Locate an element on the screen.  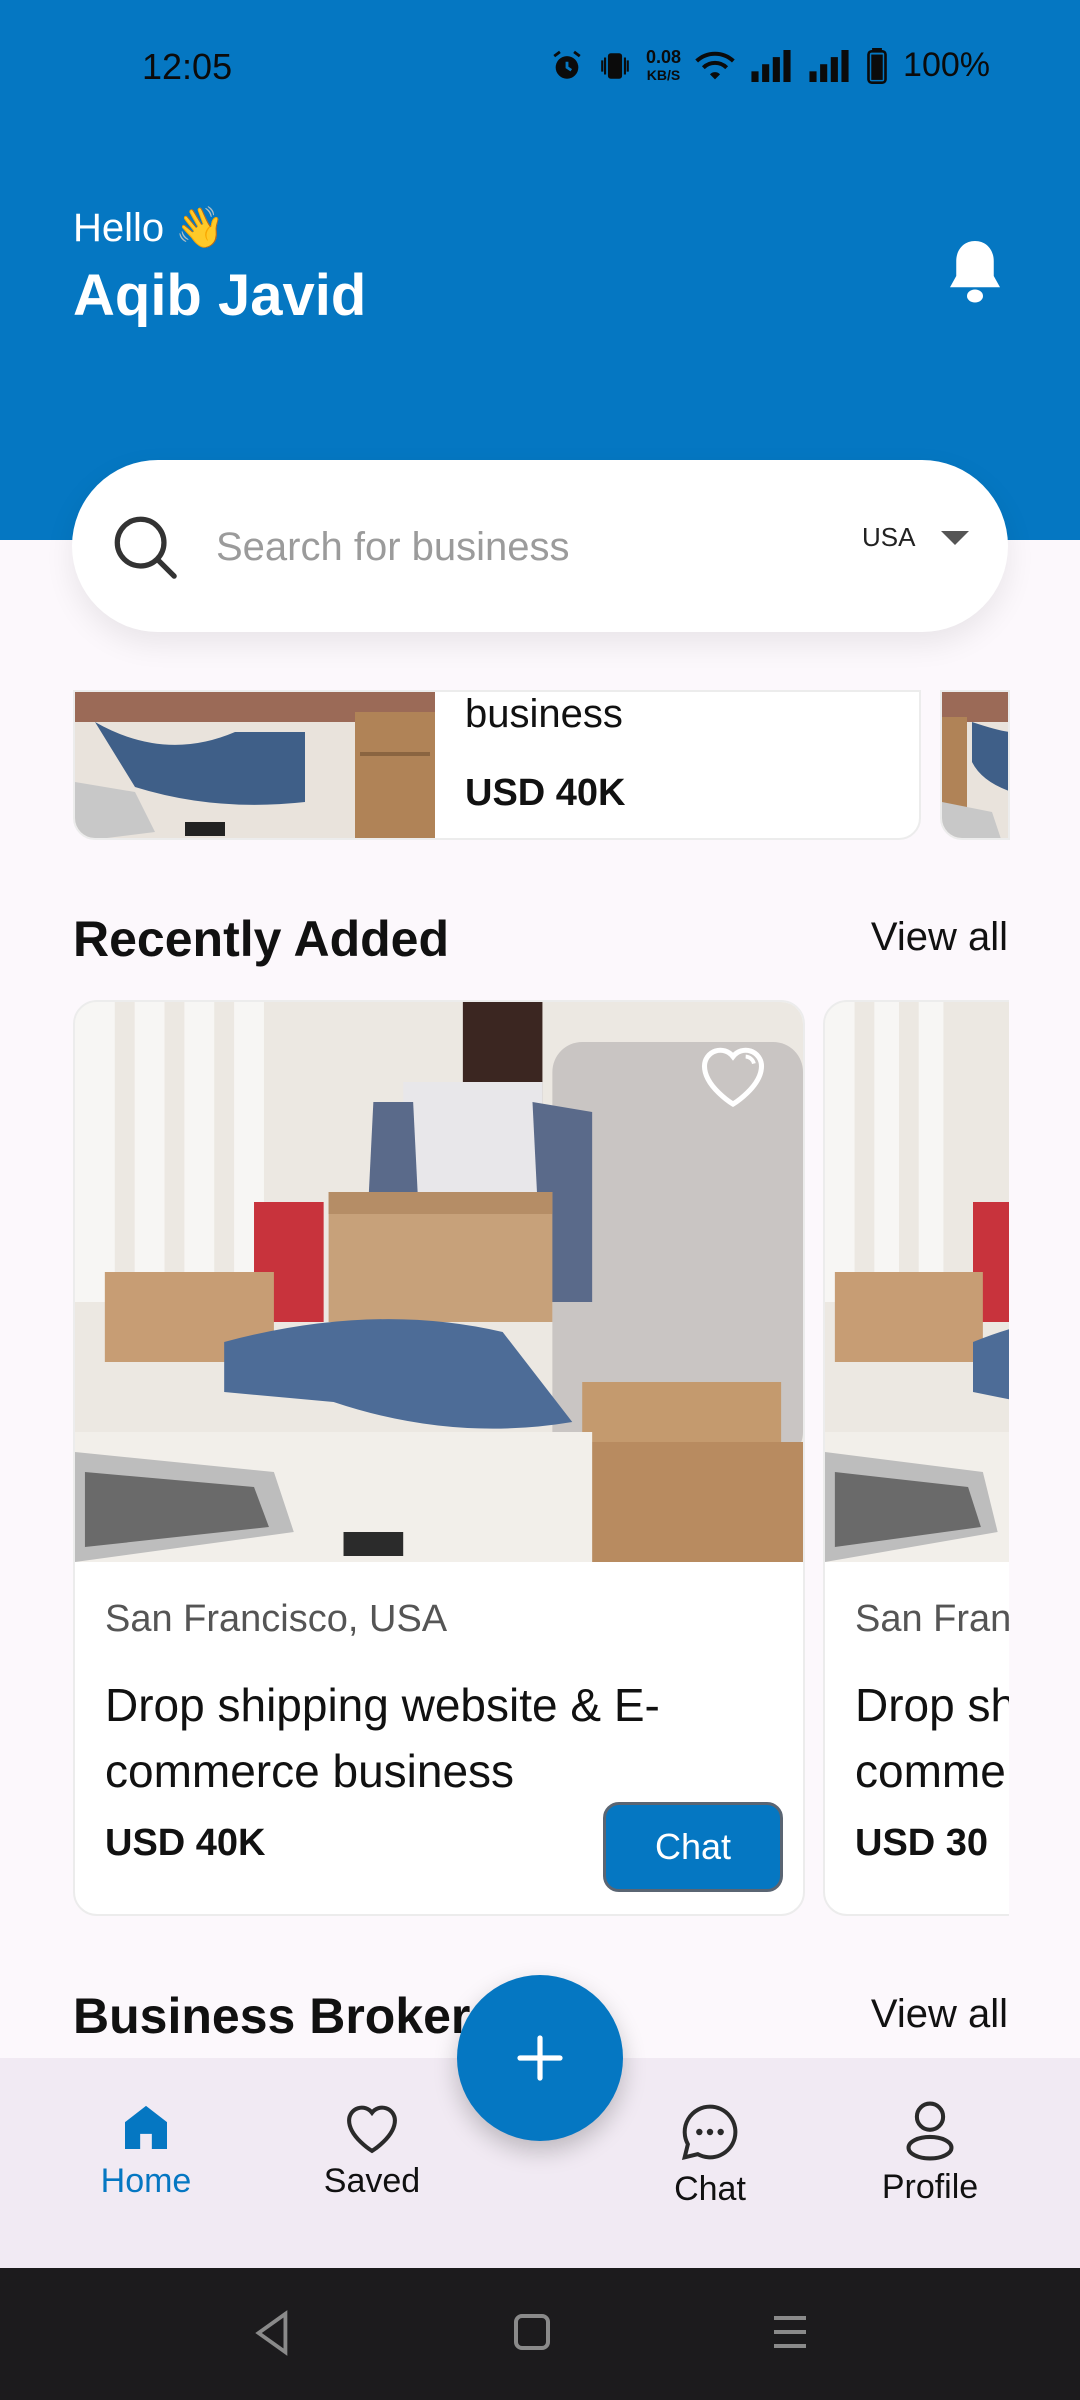
system-nav-bar is located at coordinates (540, 2334).